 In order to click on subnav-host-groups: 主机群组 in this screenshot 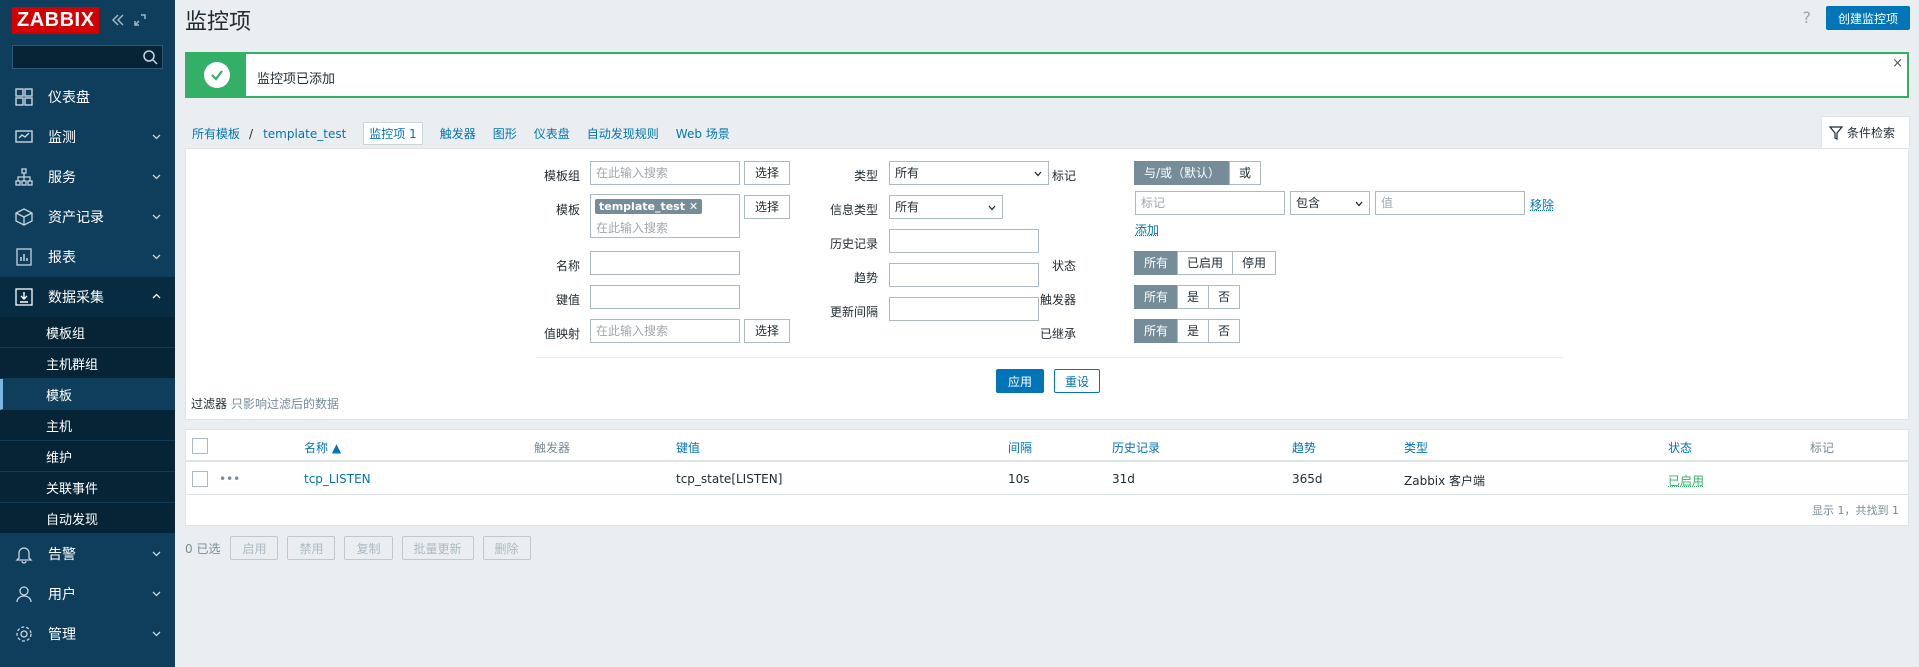, I will do `click(87, 363)`.